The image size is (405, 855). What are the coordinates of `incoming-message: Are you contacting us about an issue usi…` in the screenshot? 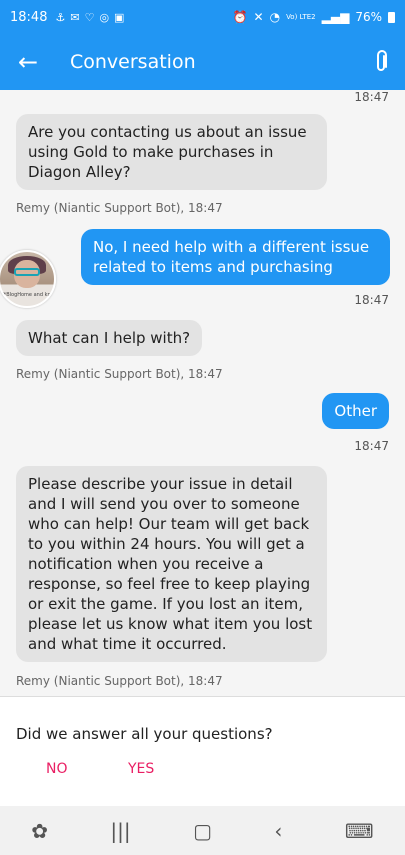 It's located at (171, 152).